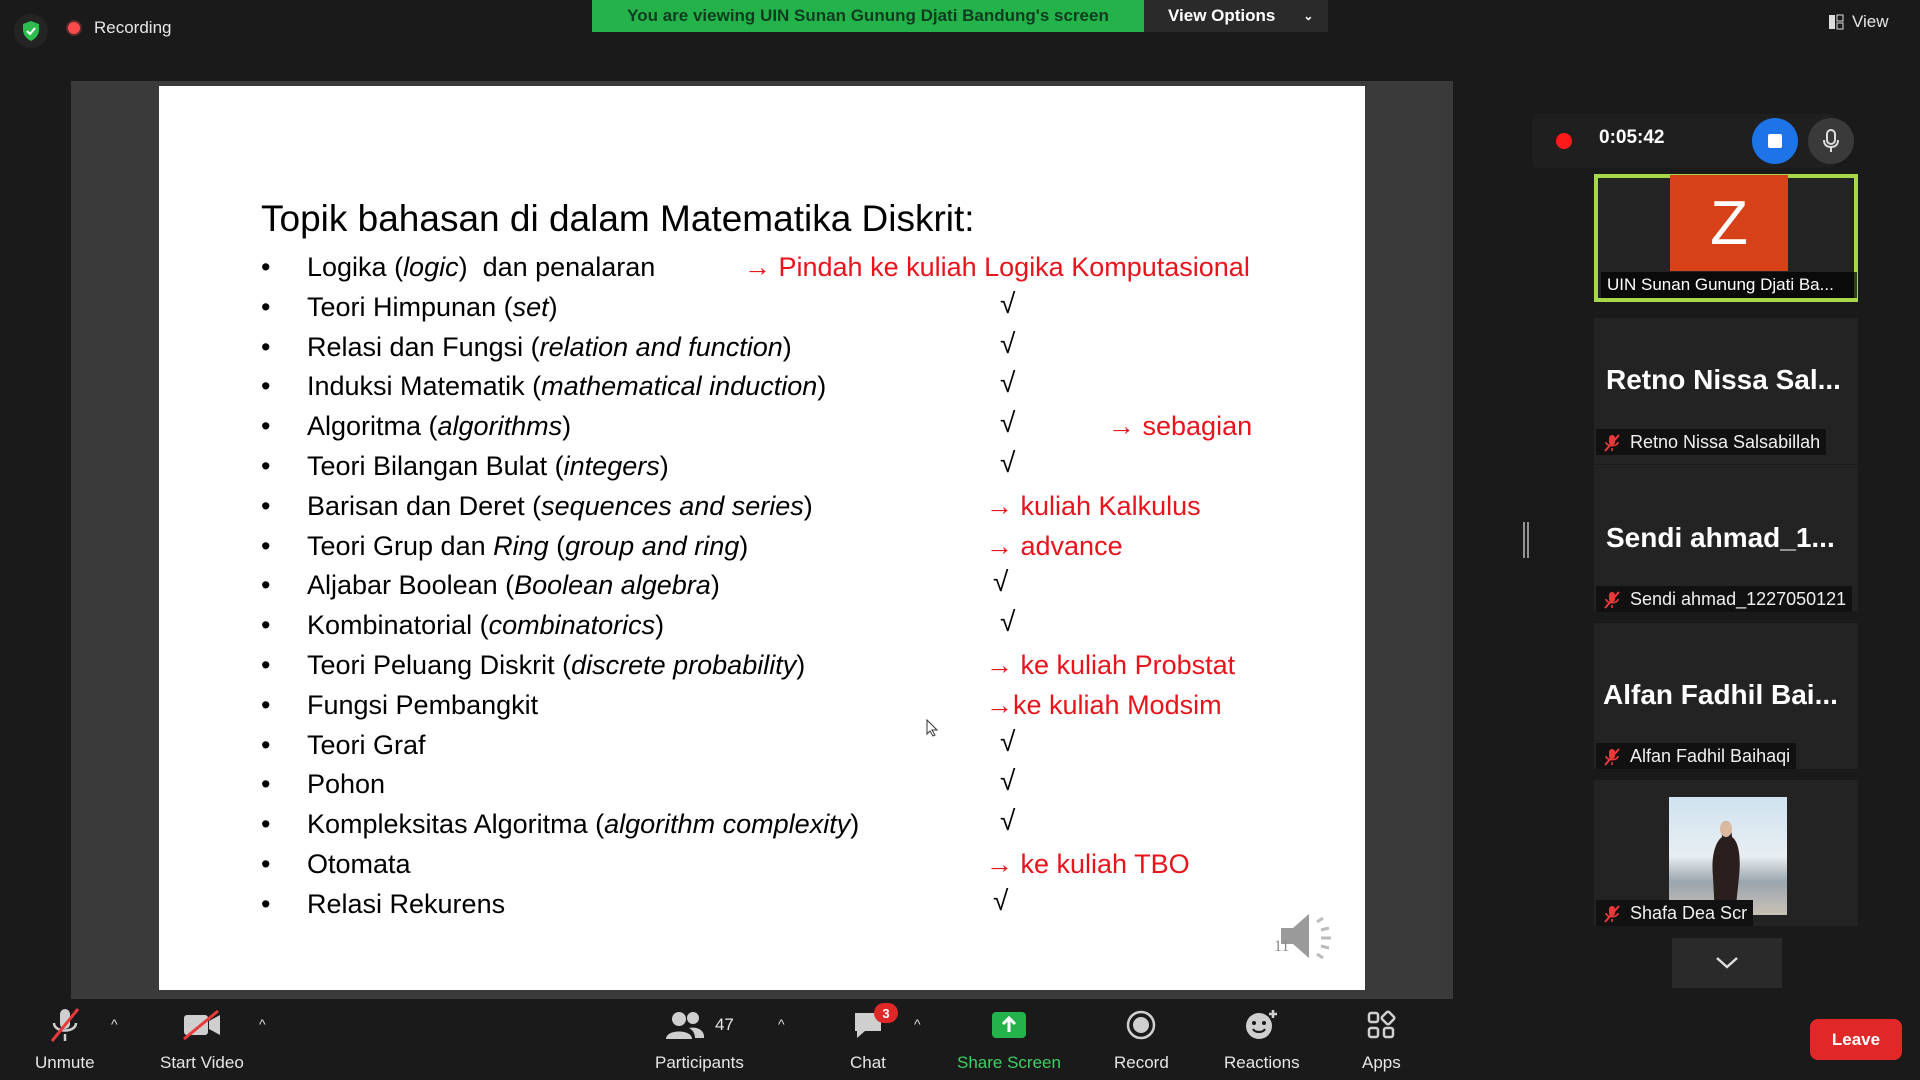 This screenshot has width=1920, height=1080. Describe the element at coordinates (262, 1024) in the screenshot. I see `video-options-caret: ^` at that location.